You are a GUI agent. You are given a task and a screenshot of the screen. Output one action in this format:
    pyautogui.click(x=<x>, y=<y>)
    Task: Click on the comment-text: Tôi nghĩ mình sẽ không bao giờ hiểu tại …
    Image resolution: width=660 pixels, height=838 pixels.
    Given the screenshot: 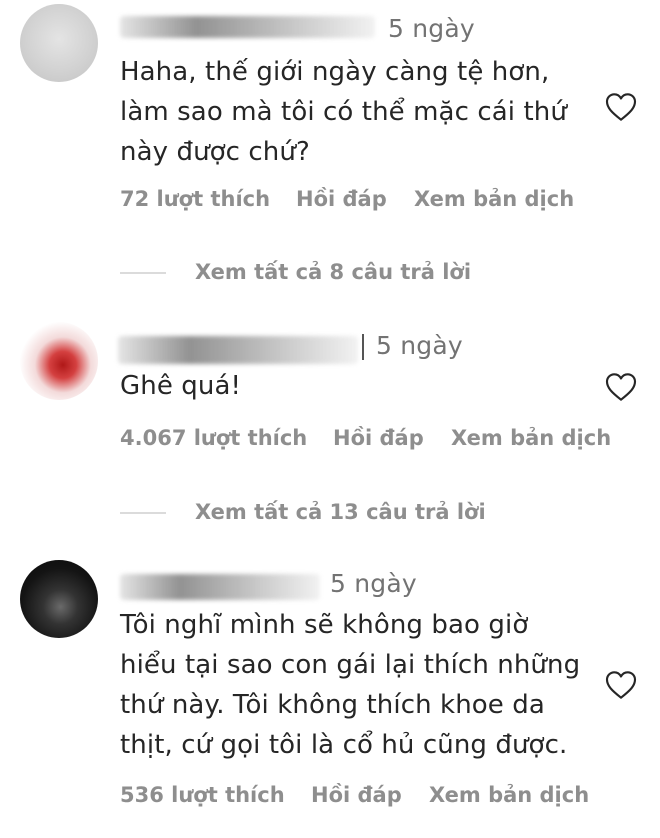 What is the action you would take?
    pyautogui.click(x=350, y=685)
    